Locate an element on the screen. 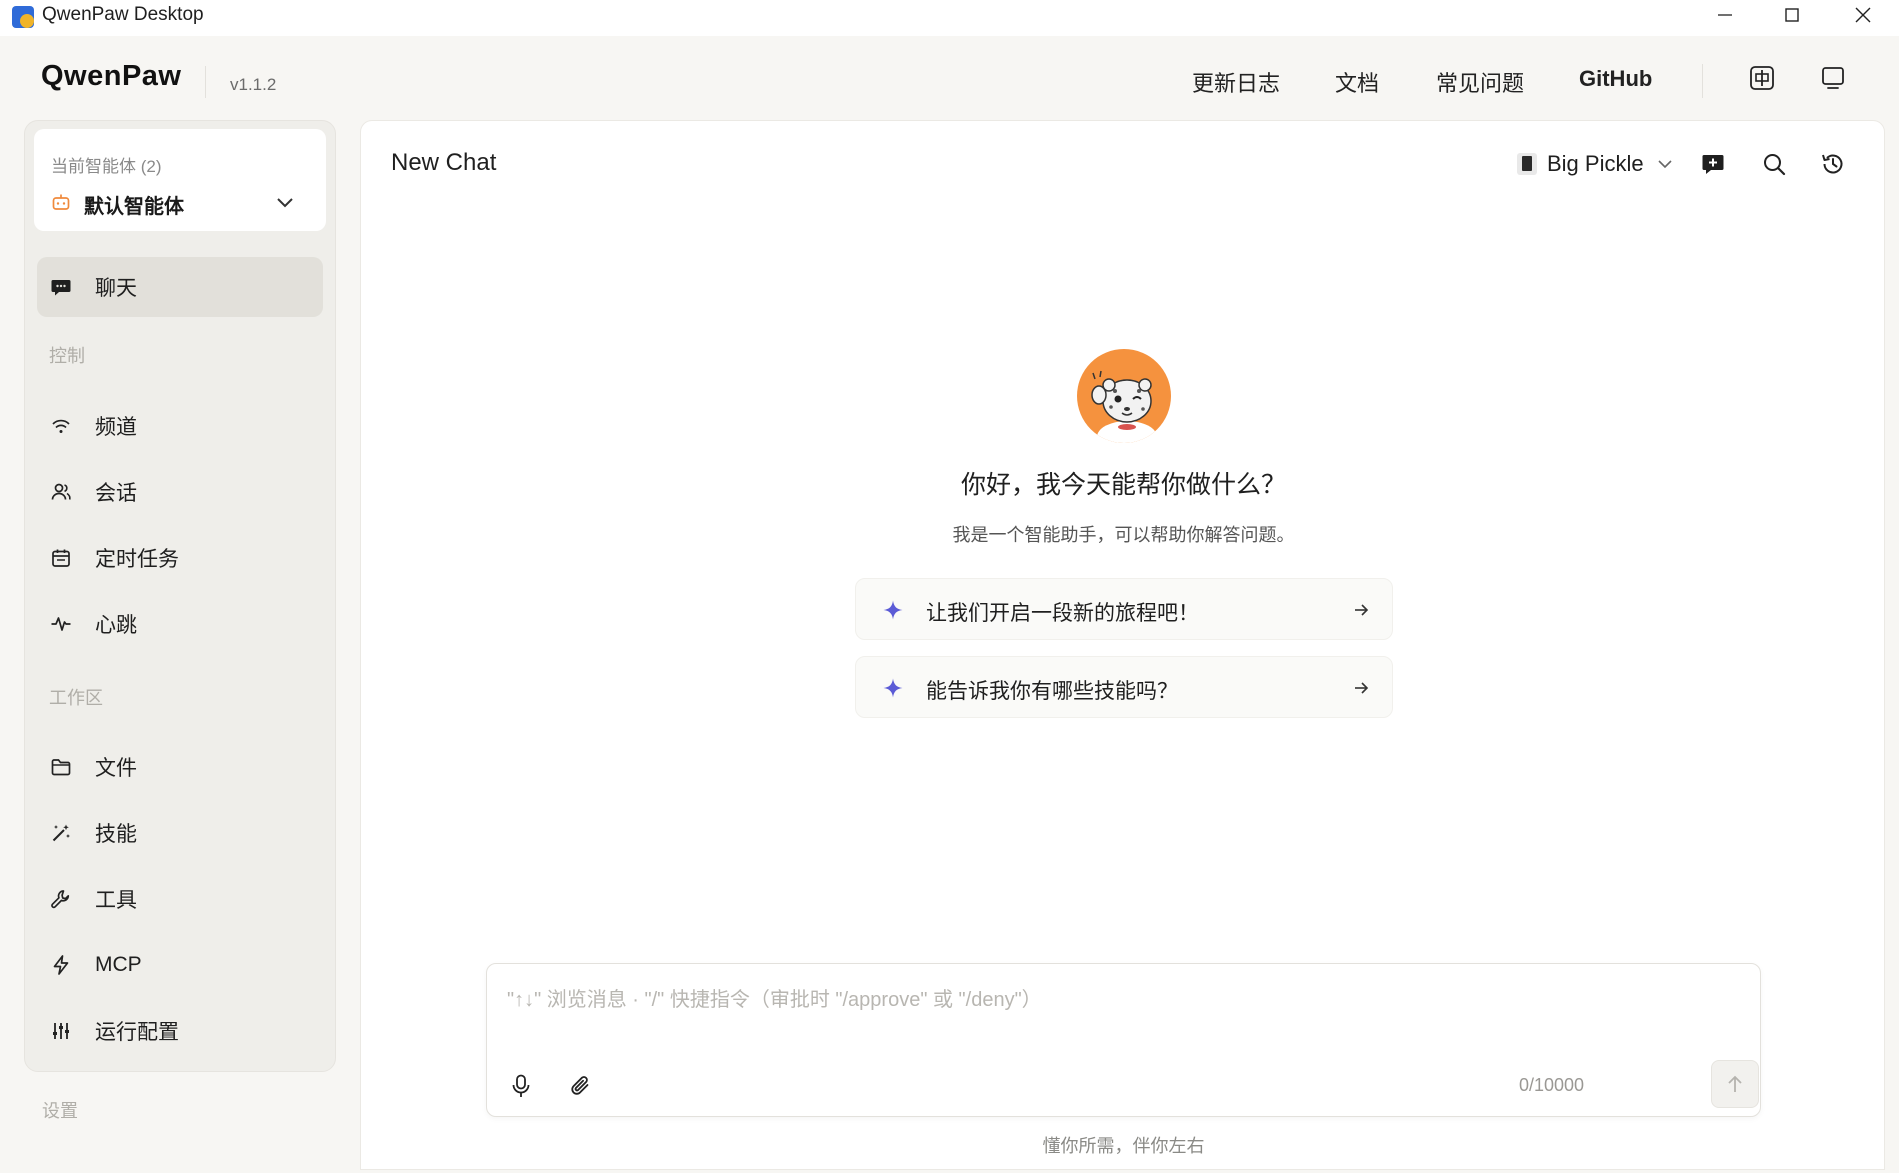 This screenshot has height=1173, width=1899. agent-name: 默认智能体 is located at coordinates (134, 207).